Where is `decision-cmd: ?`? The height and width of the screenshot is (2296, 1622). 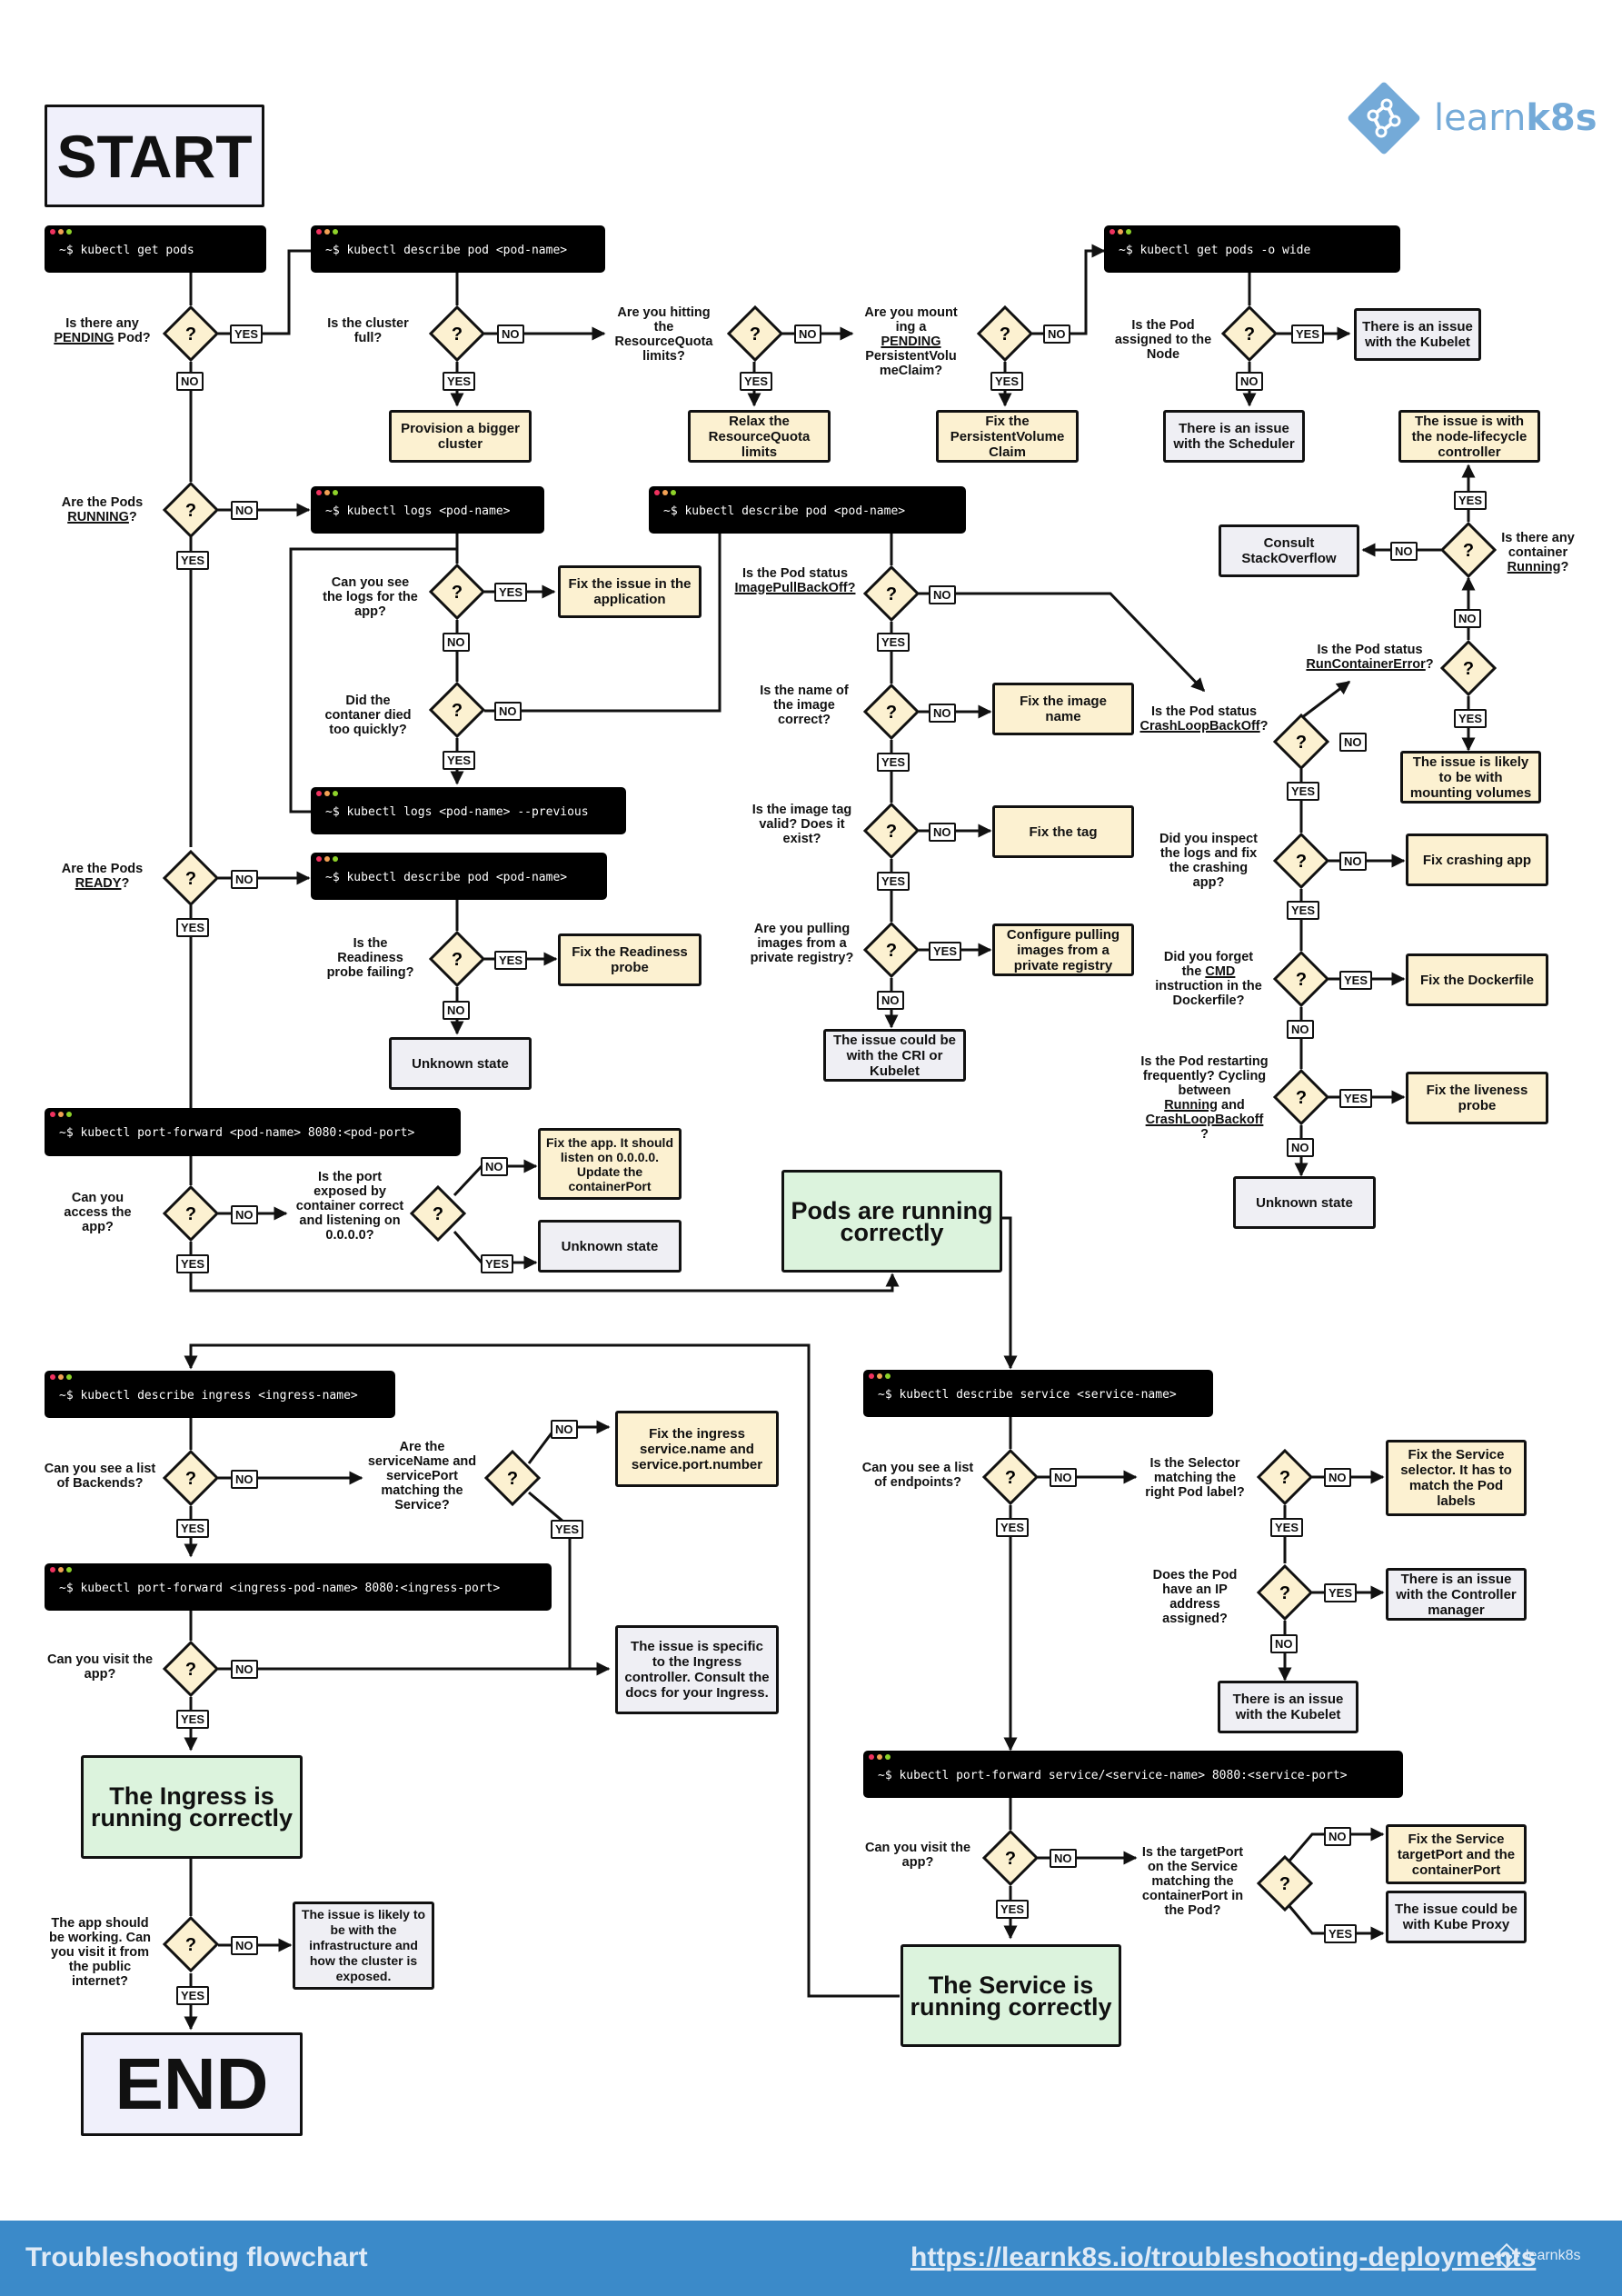 decision-cmd: ? is located at coordinates (1301, 979).